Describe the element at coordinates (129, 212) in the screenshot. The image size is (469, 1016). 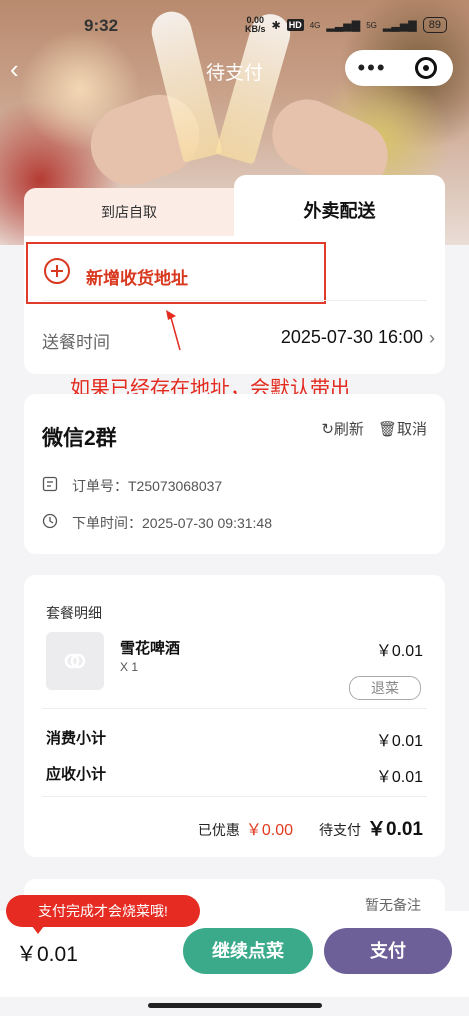
I see `tab-pickup: 到店自取` at that location.